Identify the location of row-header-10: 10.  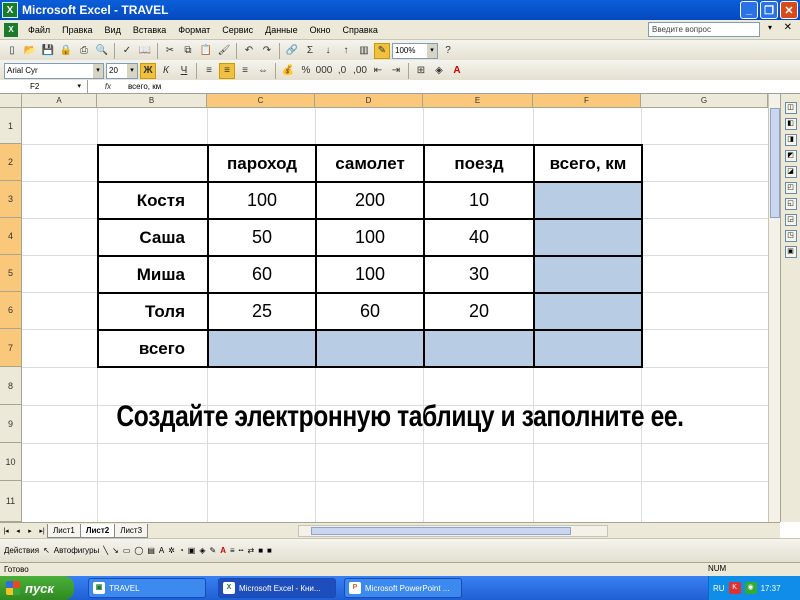
(11, 462).